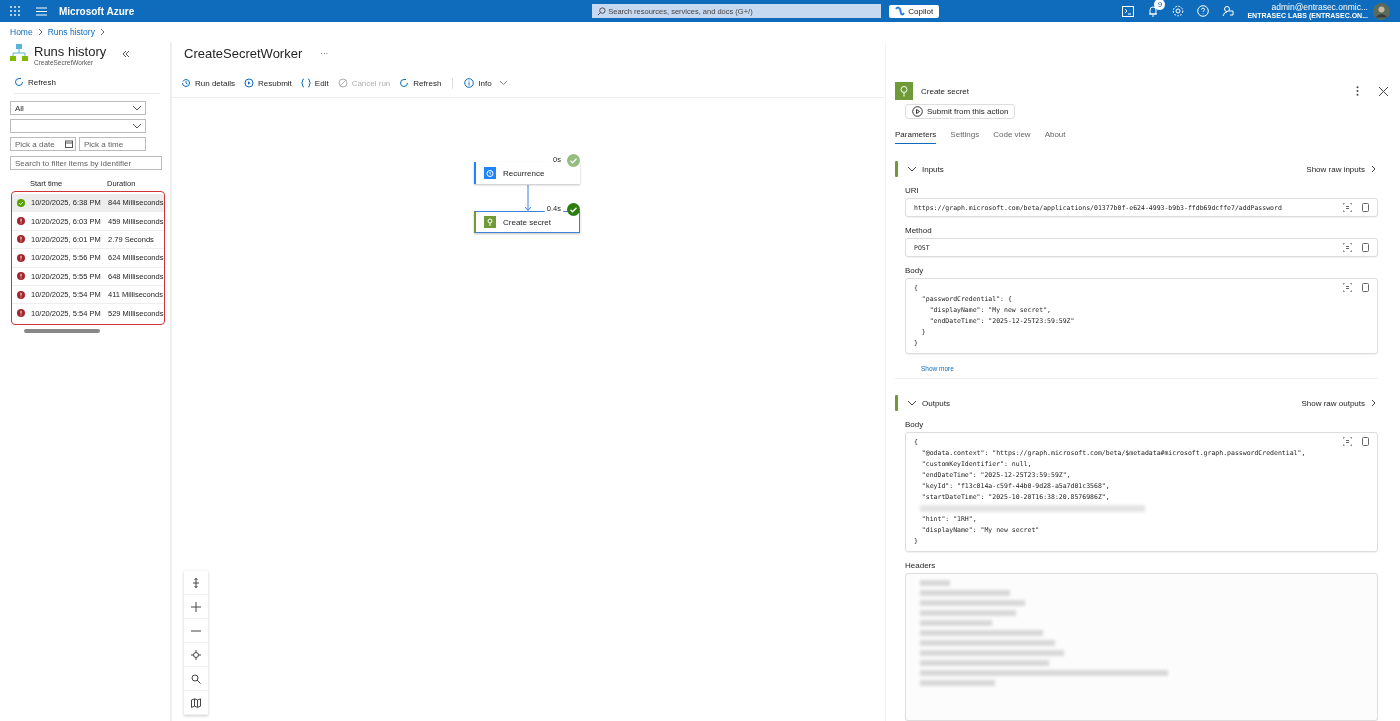 The width and height of the screenshot is (1400, 721). Describe the element at coordinates (87, 85) in the screenshot. I see `refresh-button: Refresh` at that location.